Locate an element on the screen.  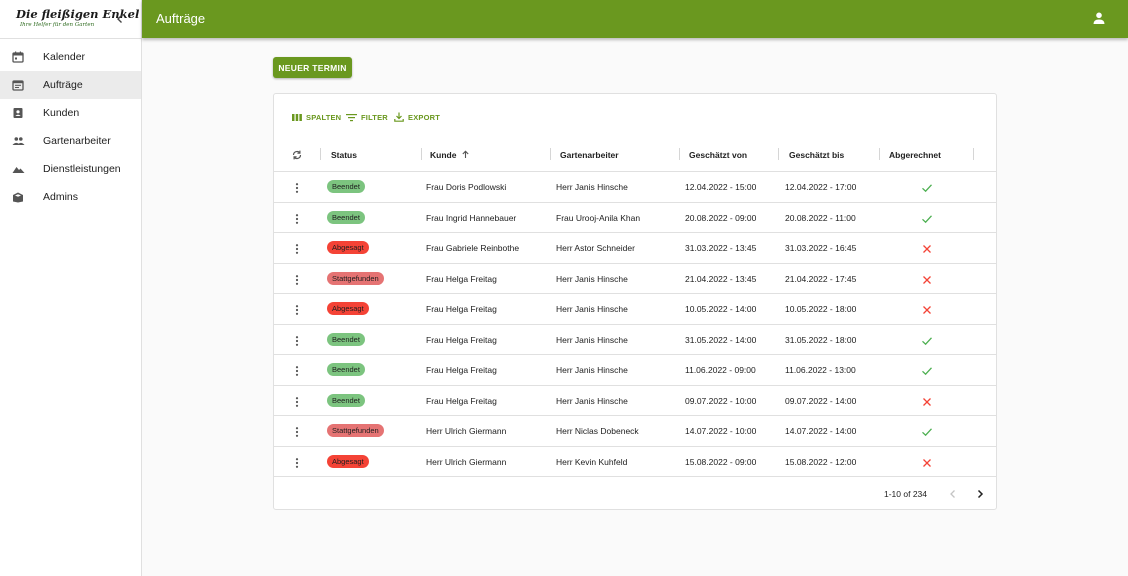
next-page-button is located at coordinates (980, 493).